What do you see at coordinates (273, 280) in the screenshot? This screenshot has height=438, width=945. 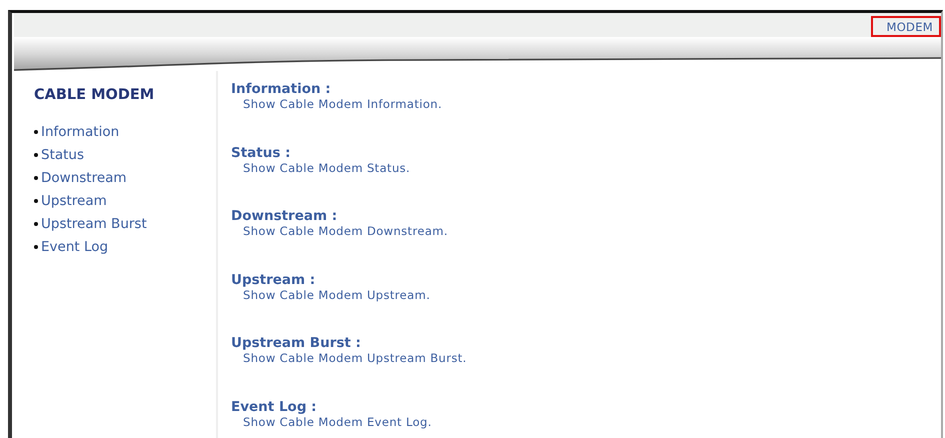 I see `section-title: Upstream :` at bounding box center [273, 280].